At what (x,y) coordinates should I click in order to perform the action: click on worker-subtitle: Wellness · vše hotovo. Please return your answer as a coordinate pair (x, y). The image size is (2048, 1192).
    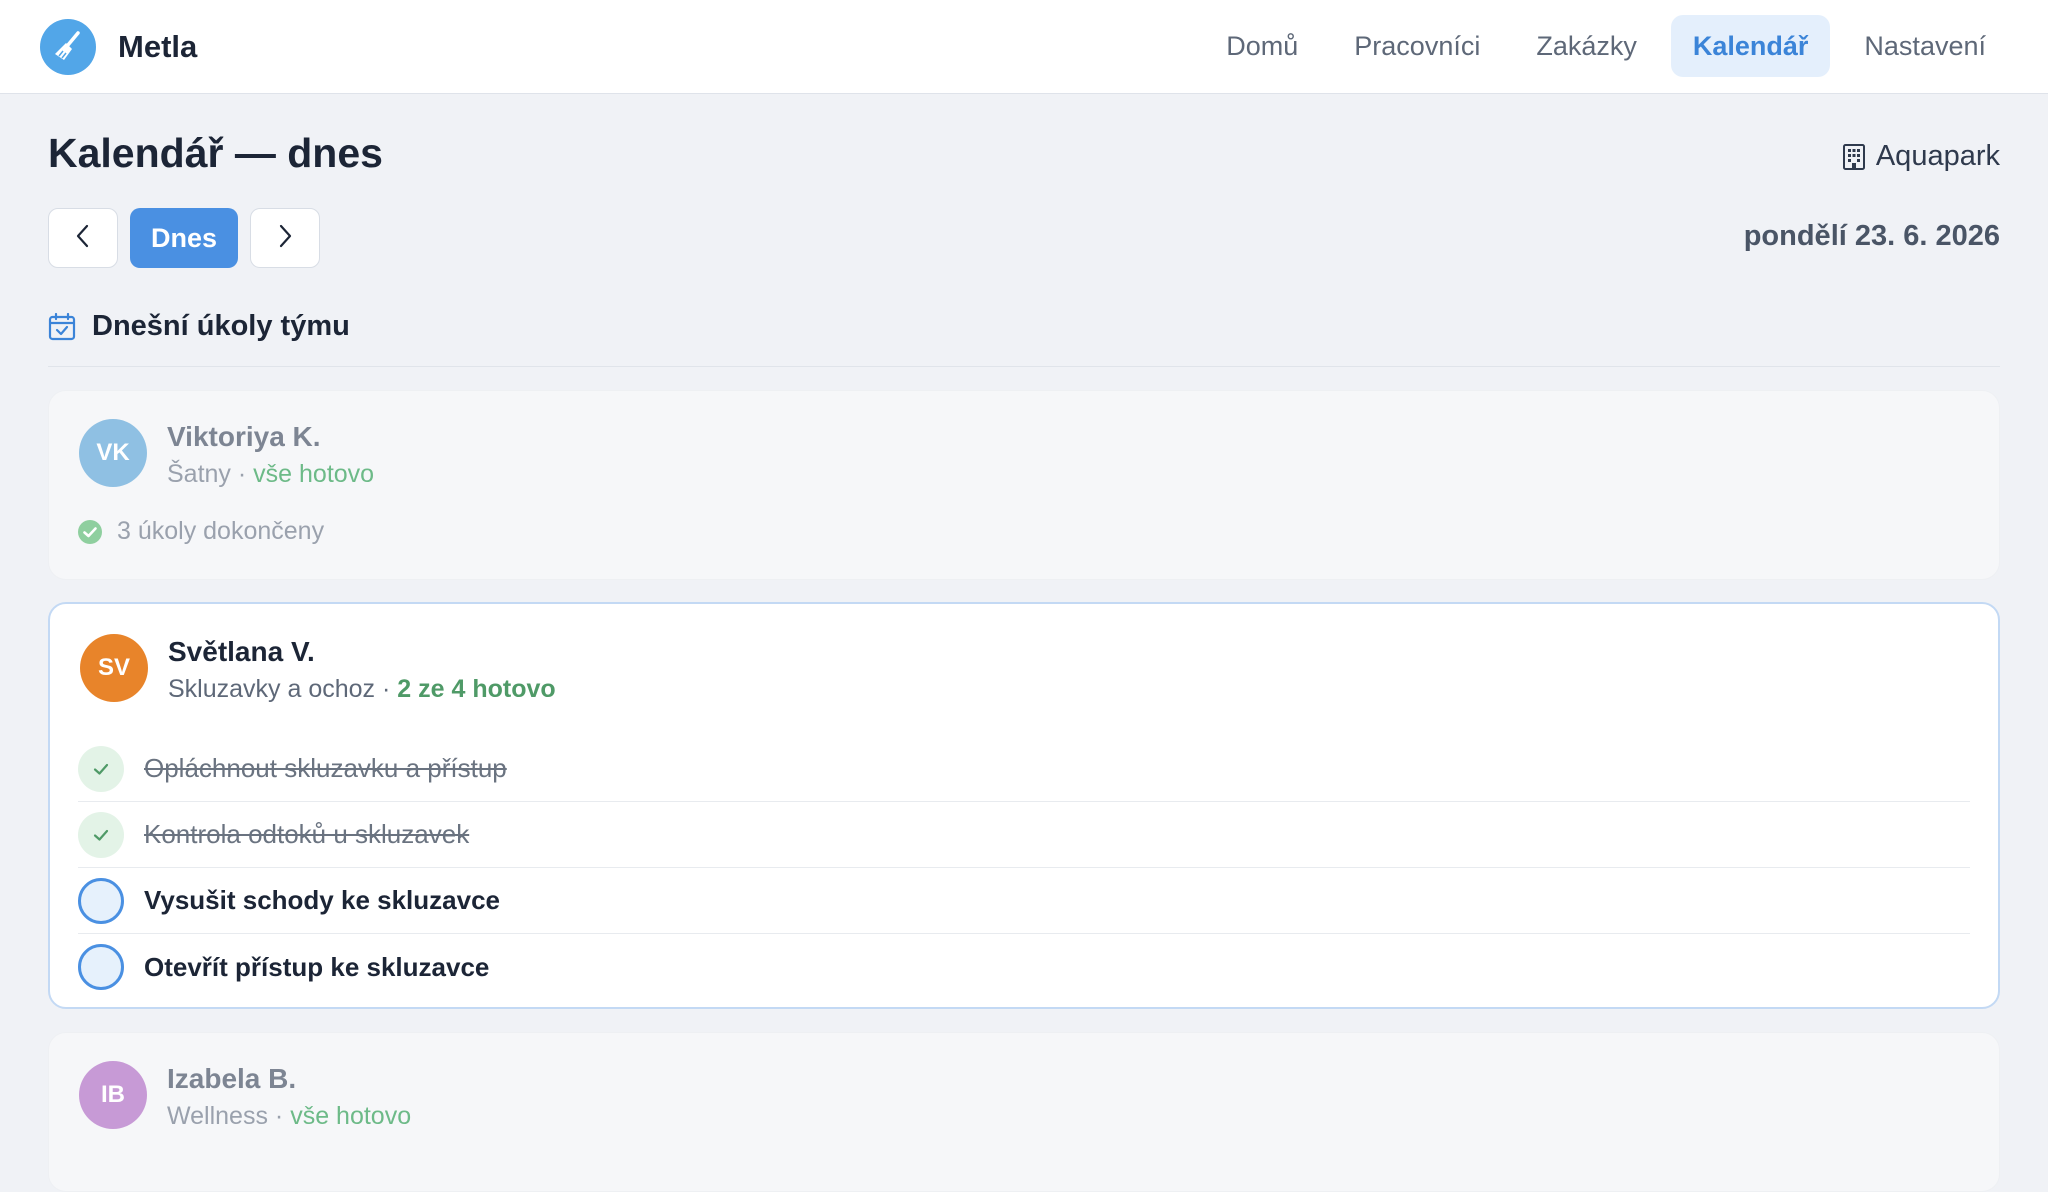
    Looking at the image, I should click on (289, 1116).